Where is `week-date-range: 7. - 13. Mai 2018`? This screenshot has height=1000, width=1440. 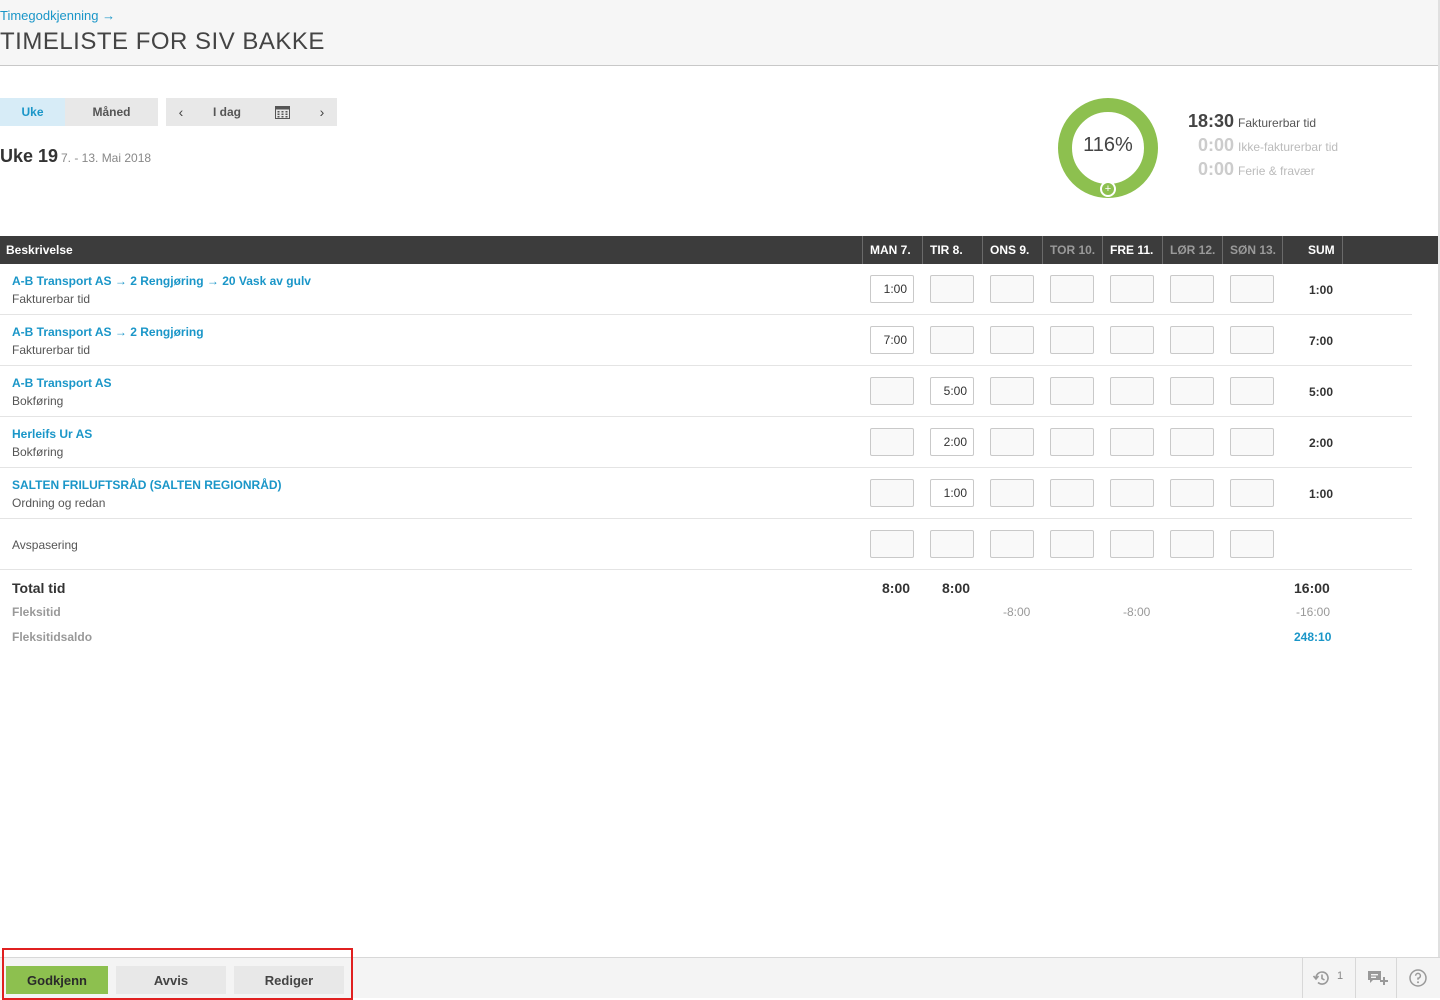 week-date-range: 7. - 13. Mai 2018 is located at coordinates (106, 158).